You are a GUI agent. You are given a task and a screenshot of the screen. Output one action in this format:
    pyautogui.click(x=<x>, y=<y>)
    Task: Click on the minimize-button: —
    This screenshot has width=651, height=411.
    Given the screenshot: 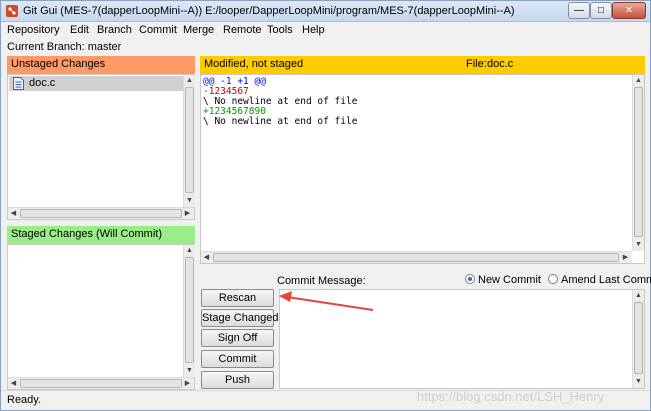 What is the action you would take?
    pyautogui.click(x=579, y=10)
    